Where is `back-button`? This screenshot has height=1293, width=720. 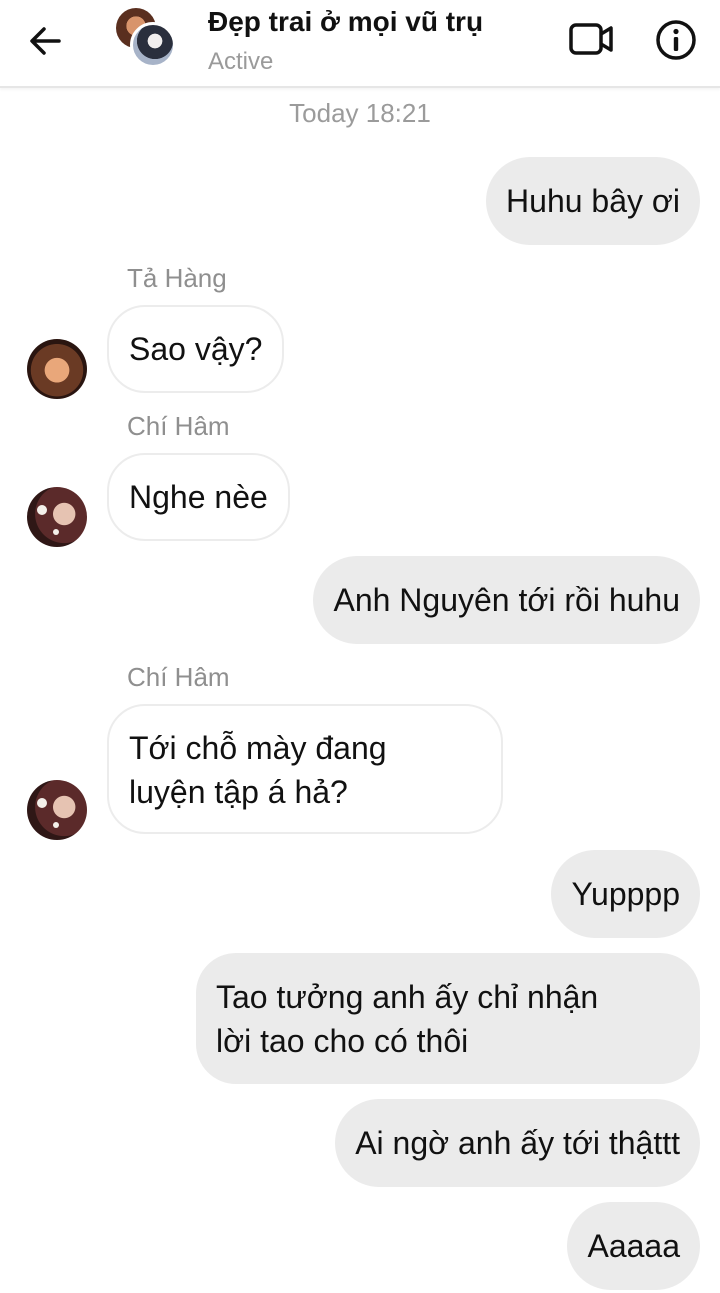
back-button is located at coordinates (45, 41).